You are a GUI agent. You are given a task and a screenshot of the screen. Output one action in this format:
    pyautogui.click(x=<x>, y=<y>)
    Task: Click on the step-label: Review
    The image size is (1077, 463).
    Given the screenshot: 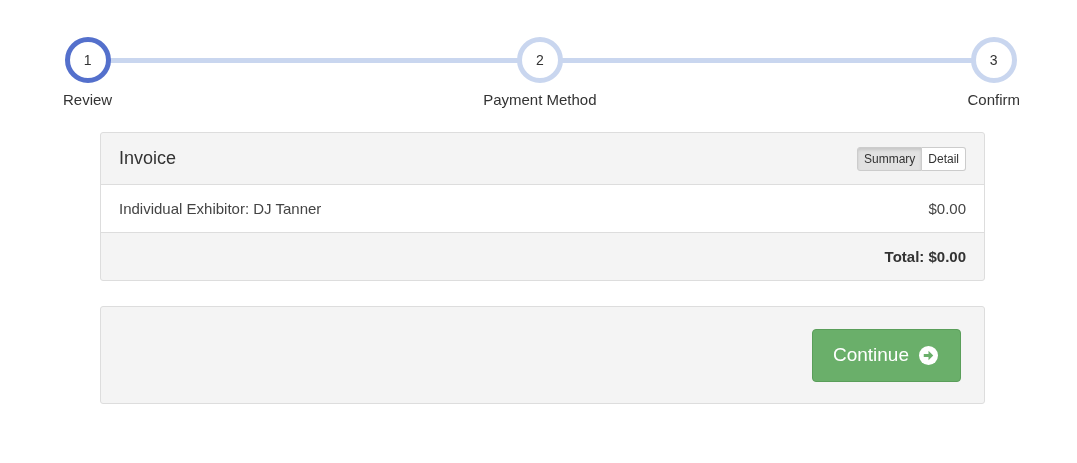 What is the action you would take?
    pyautogui.click(x=88, y=99)
    